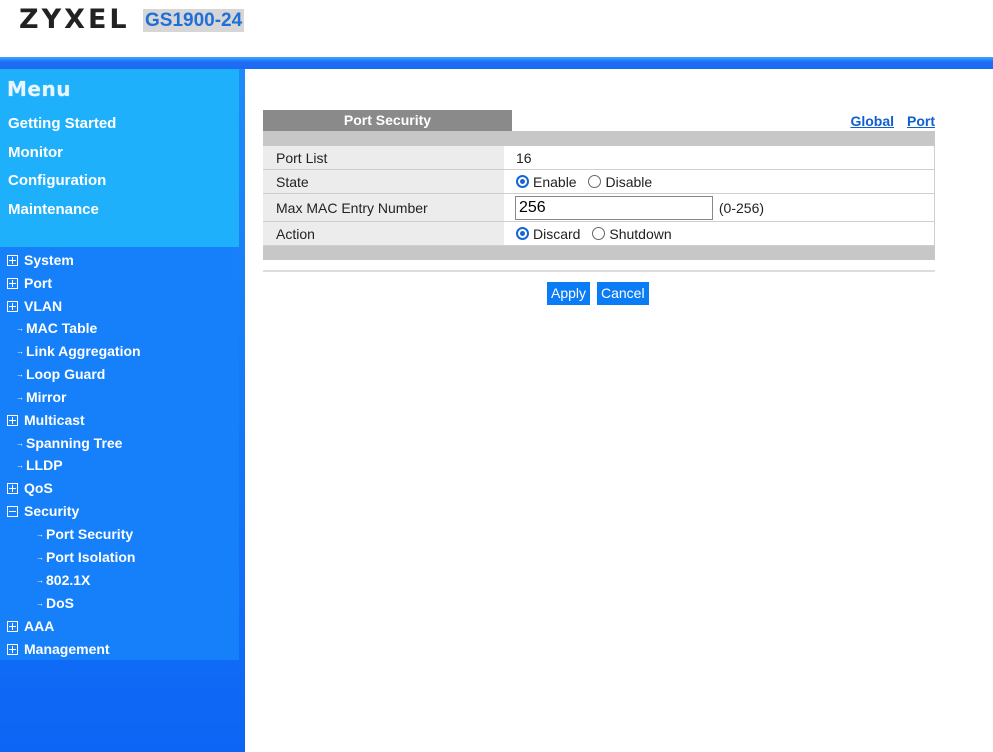 Image resolution: width=993 pixels, height=752 pixels. What do you see at coordinates (69, 443) in the screenshot?
I see `tree-item-spanning-tree: → Spanning Tree` at bounding box center [69, 443].